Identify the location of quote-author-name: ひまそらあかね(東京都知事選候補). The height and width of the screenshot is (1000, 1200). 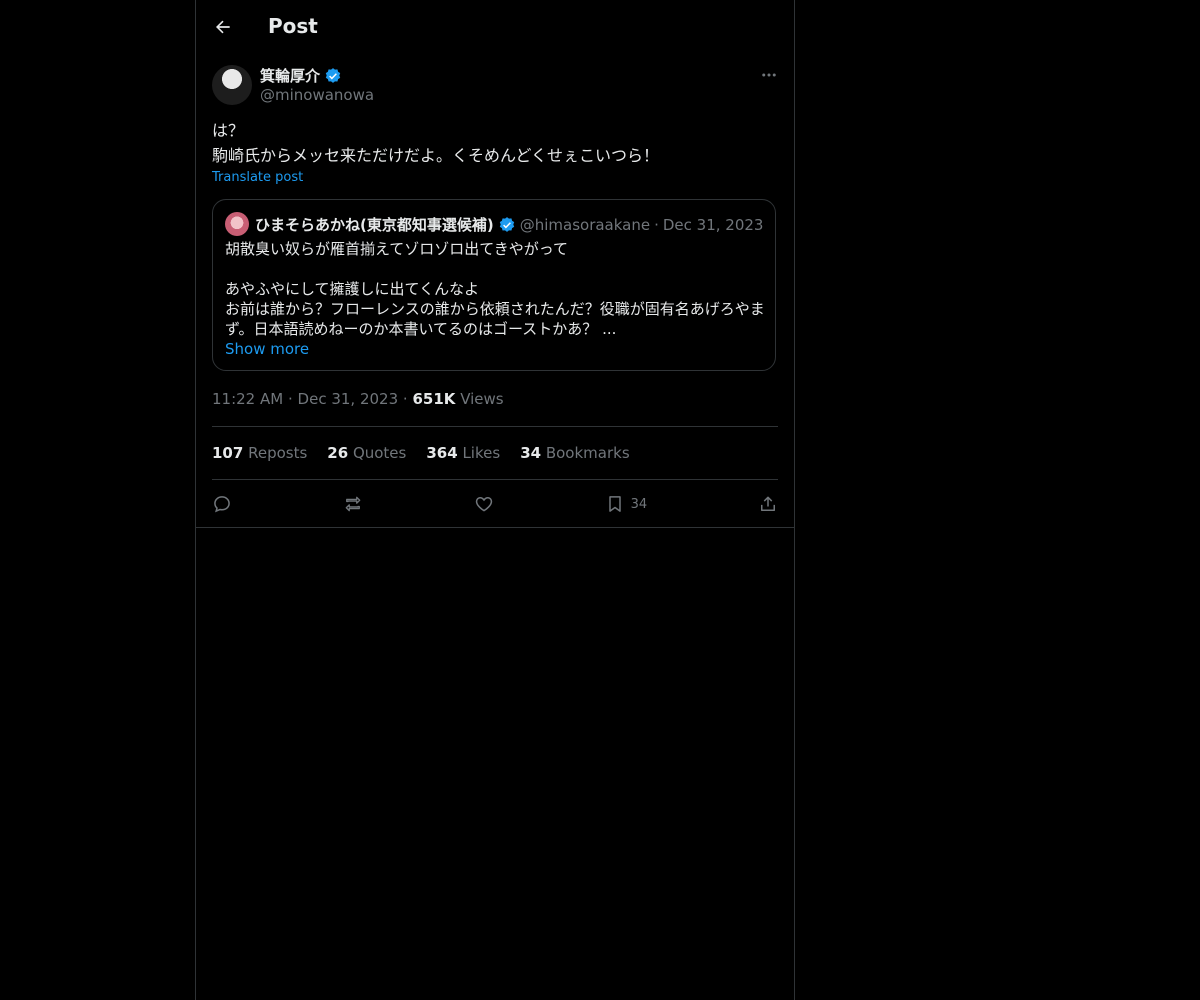
(374, 225).